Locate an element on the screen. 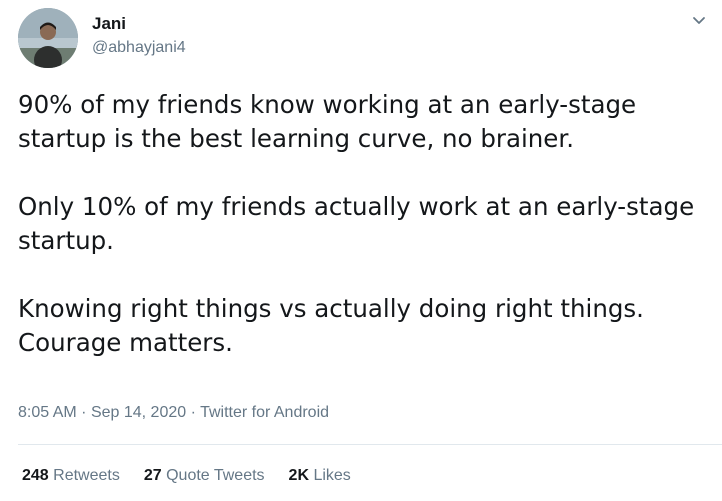 Image resolution: width=722 pixels, height=501 pixels. avatar-image is located at coordinates (48, 38).